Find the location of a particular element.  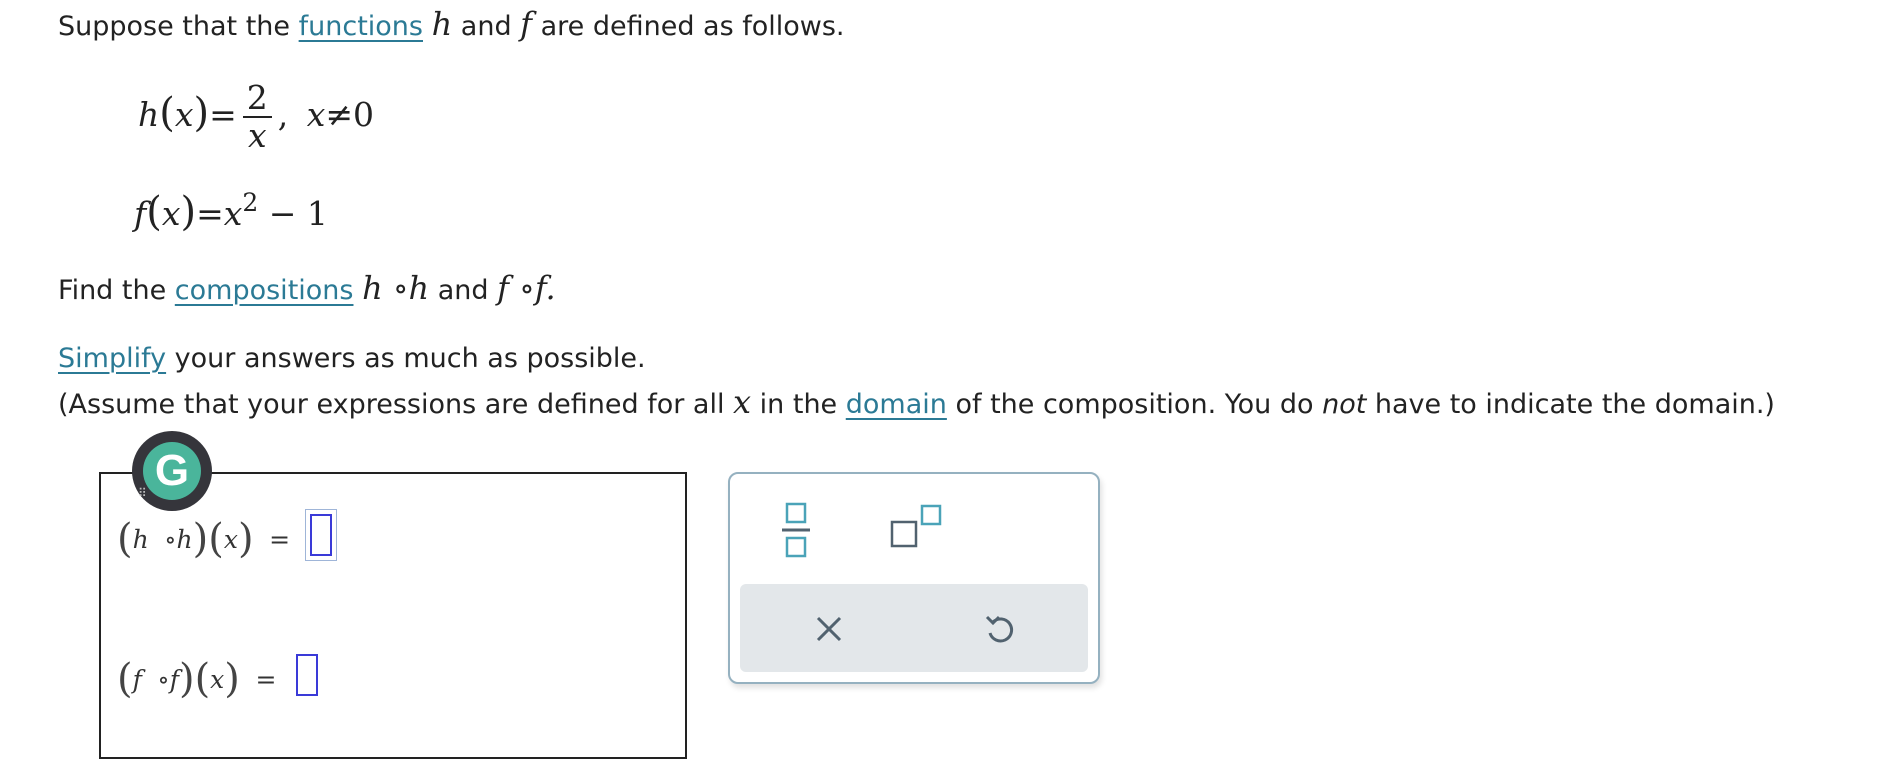

h-definition: h(x)= 2 x, x≠0 is located at coordinates (256, 116).